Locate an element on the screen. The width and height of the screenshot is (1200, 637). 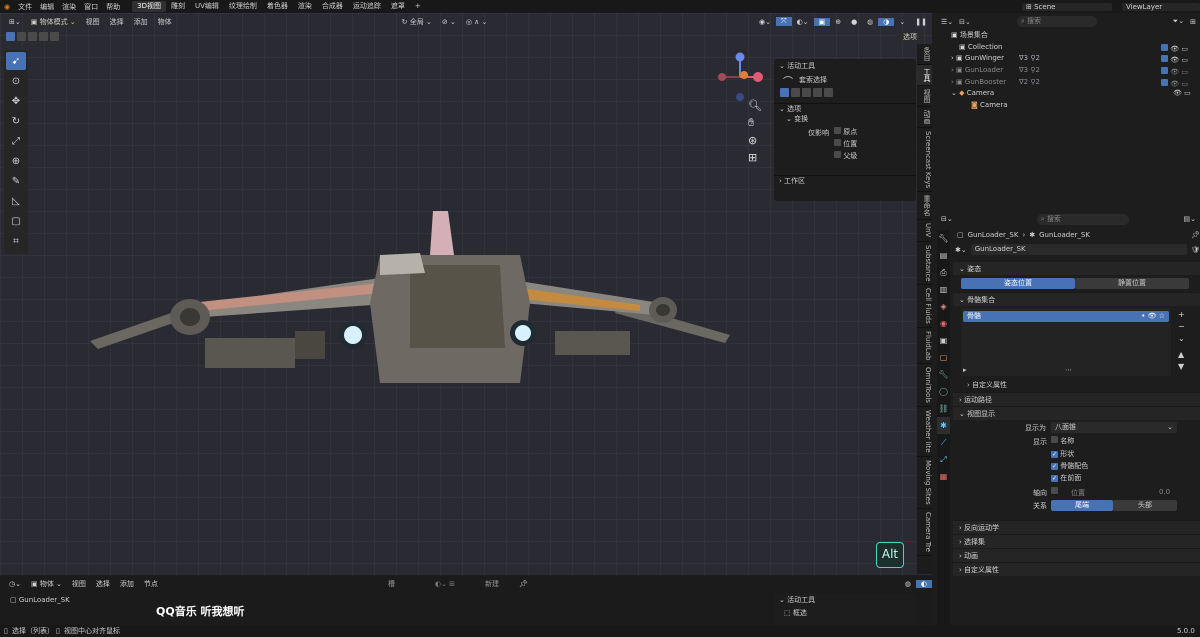
list-grip-icon: ⋯ is located at coordinates (1068, 370).